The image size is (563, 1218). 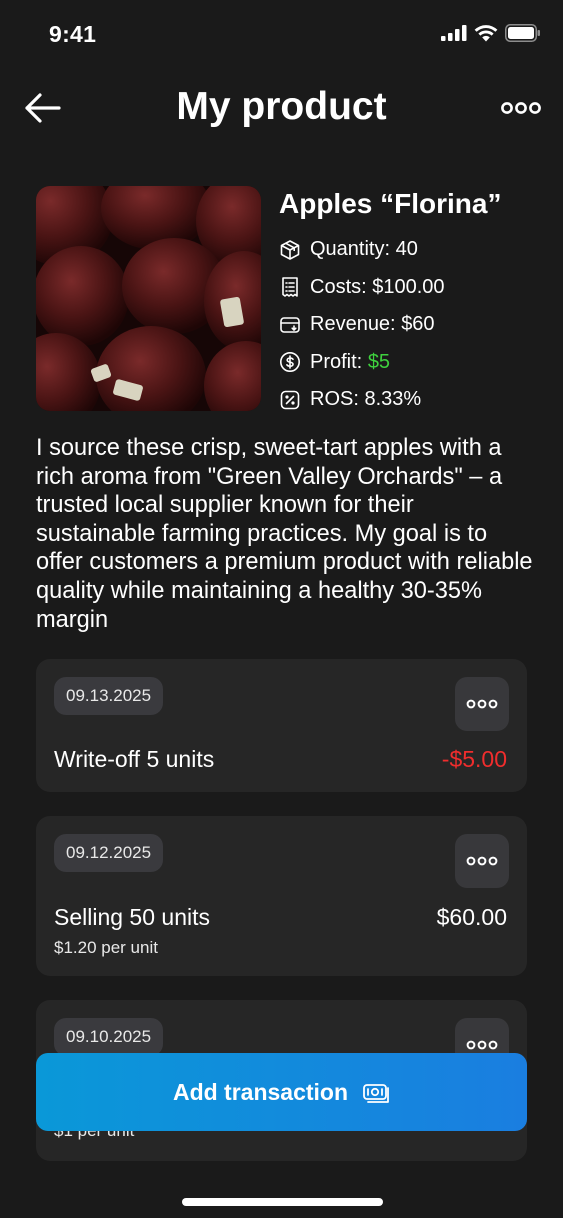 I want to click on date-chip: 09.12.2025, so click(x=109, y=853).